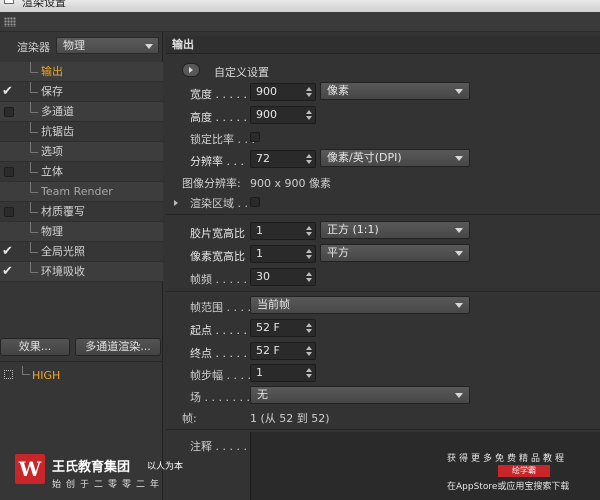 The width and height of the screenshot is (600, 500). What do you see at coordinates (108, 485) in the screenshot?
I see `brand-founded: 始创于二零零二年` at bounding box center [108, 485].